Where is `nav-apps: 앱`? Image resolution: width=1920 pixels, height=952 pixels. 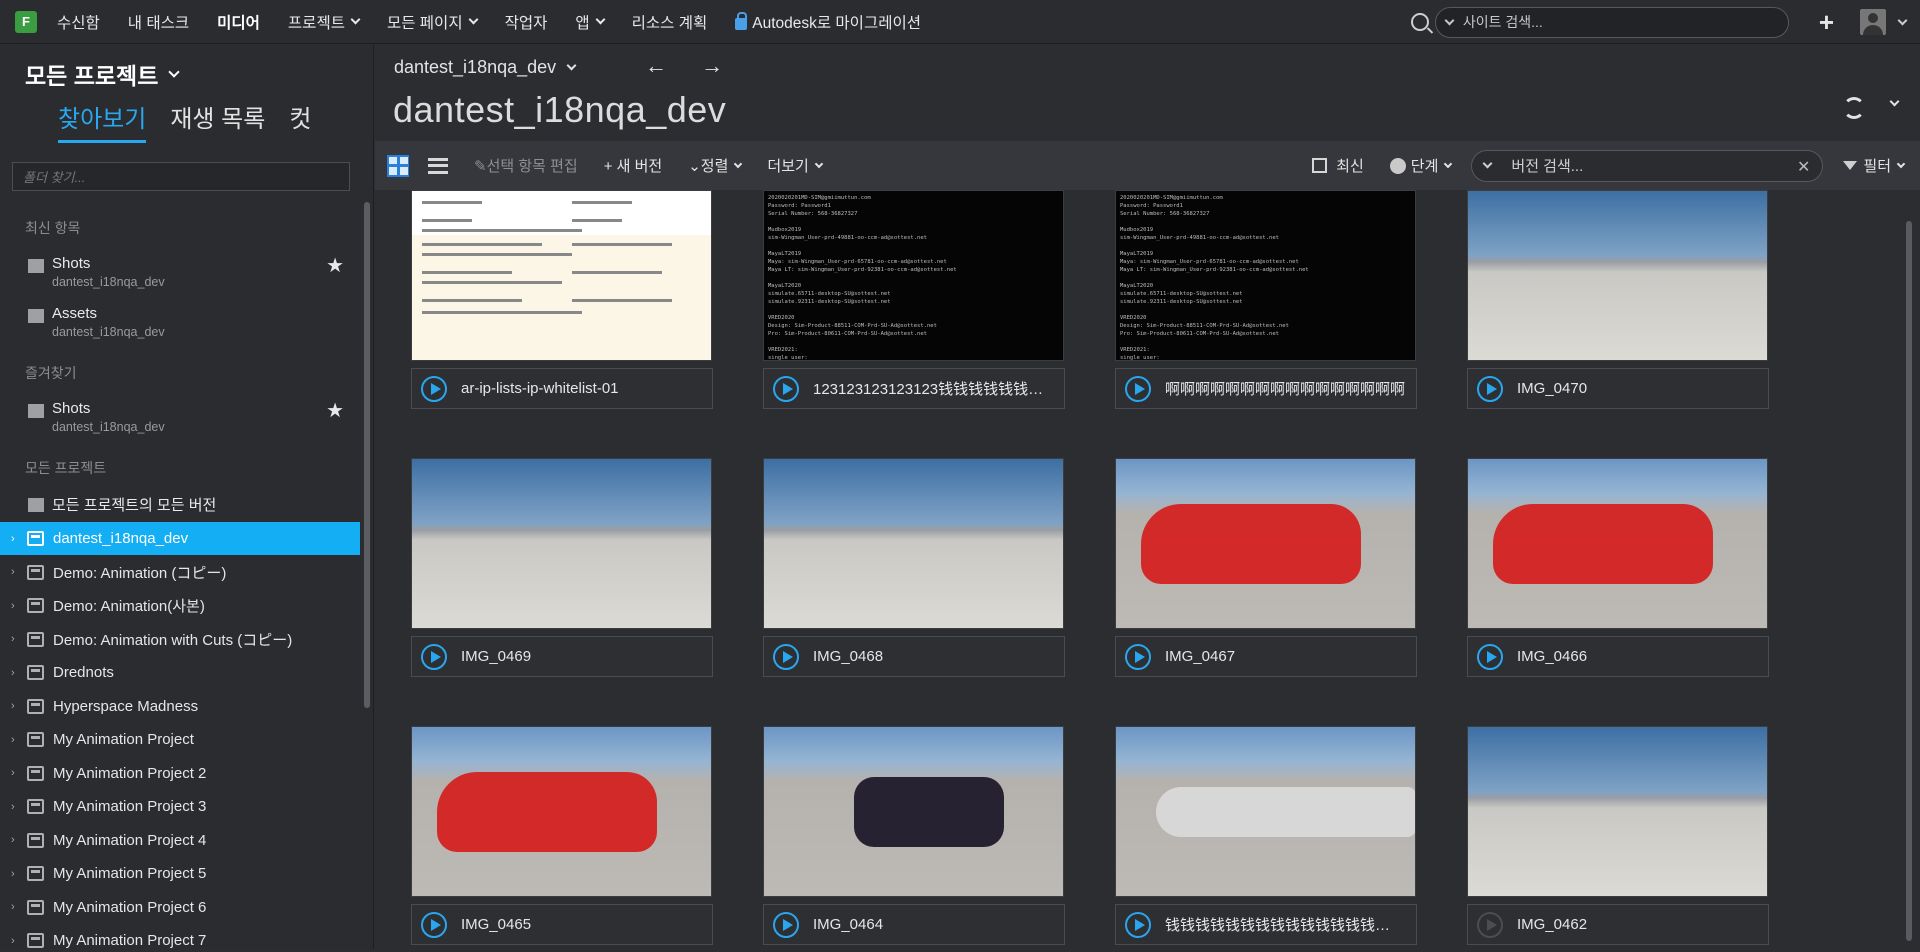 nav-apps: 앱 is located at coordinates (590, 22).